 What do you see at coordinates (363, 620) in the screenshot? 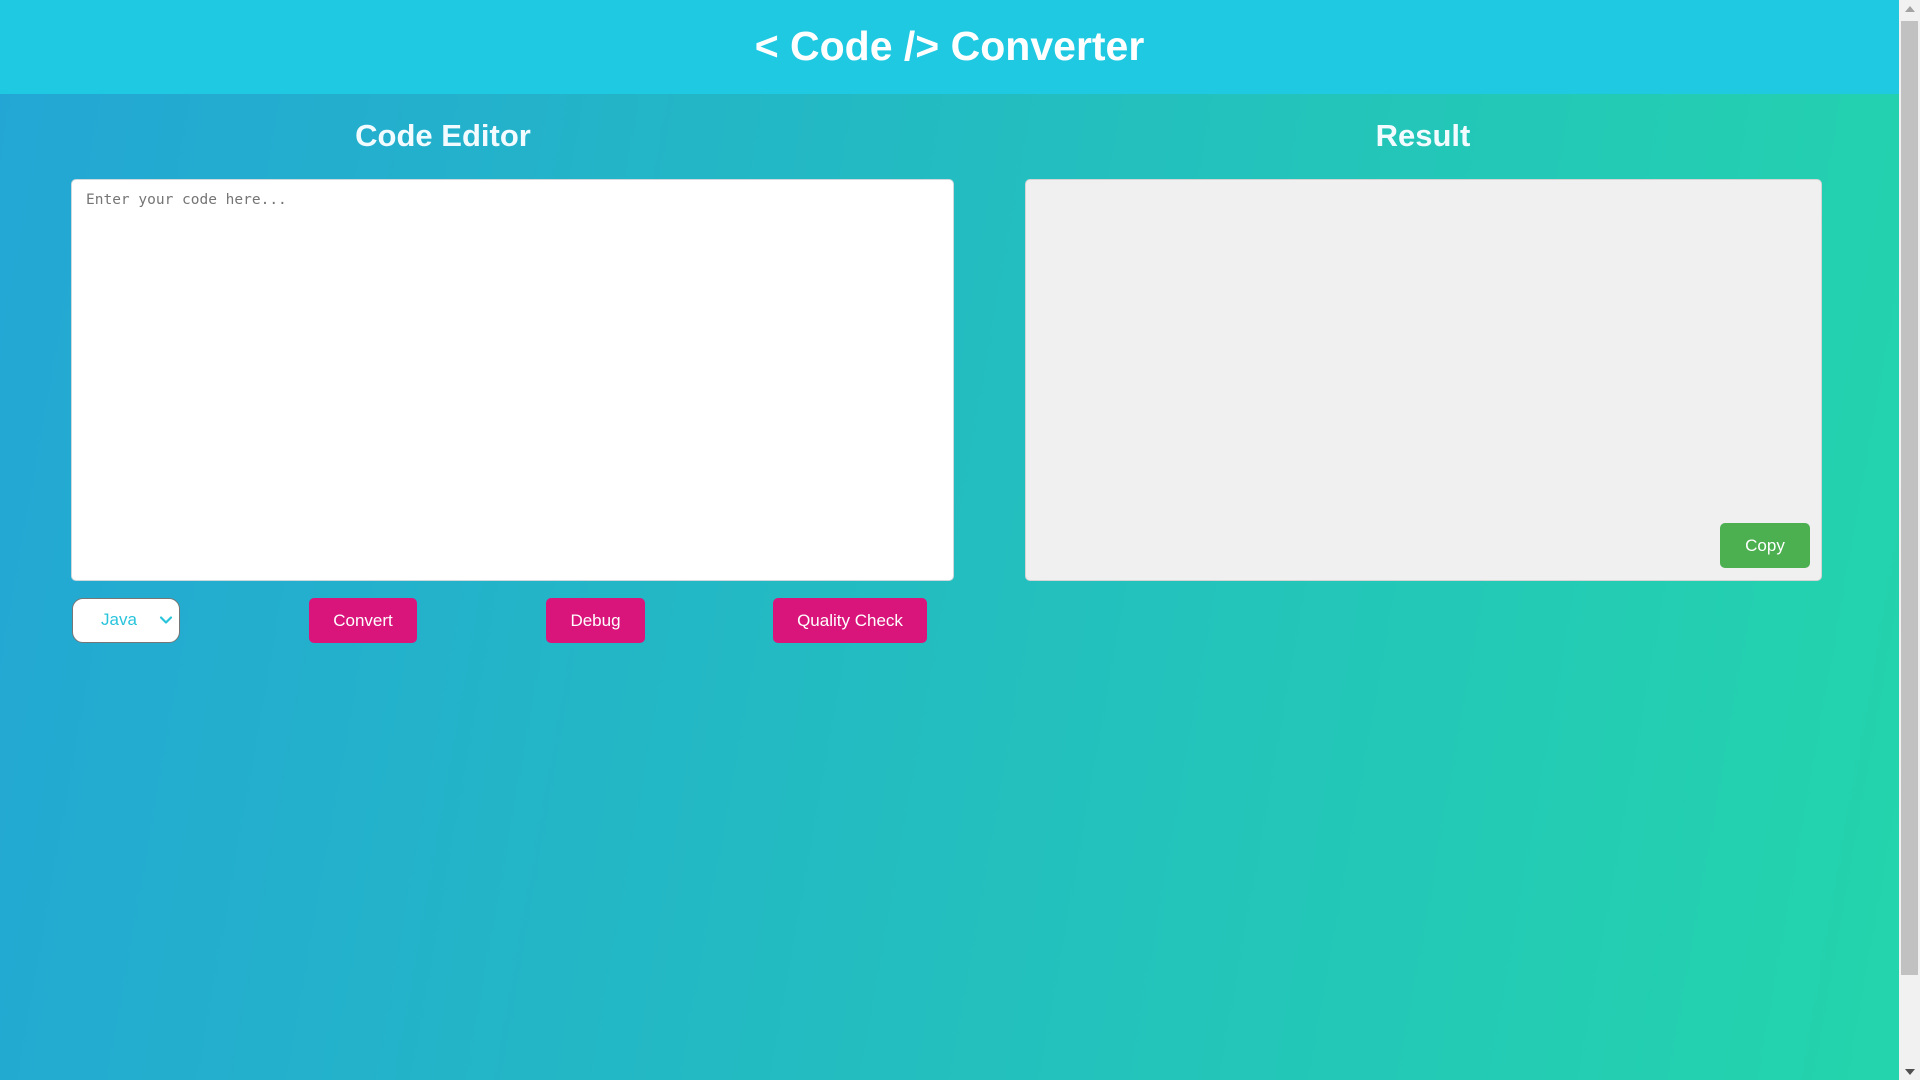
I see `convert-button: Convert` at bounding box center [363, 620].